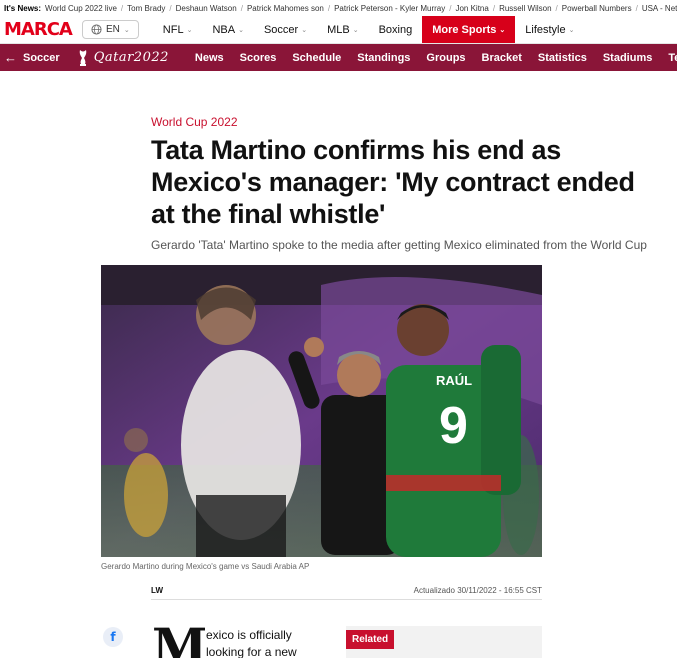  Describe the element at coordinates (389, 8) in the screenshot. I see `trending-link: Patrick Peterson - Kyler Murray` at that location.